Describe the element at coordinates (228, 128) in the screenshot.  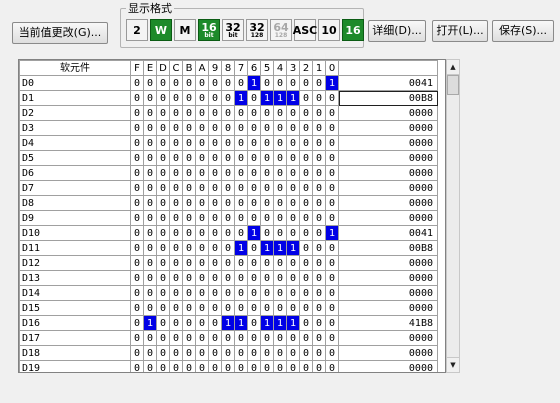
I see `table-row: D3 0 0 0 0 0 0 0 0 0 0 0 0 0 0 0 0 0000` at that location.